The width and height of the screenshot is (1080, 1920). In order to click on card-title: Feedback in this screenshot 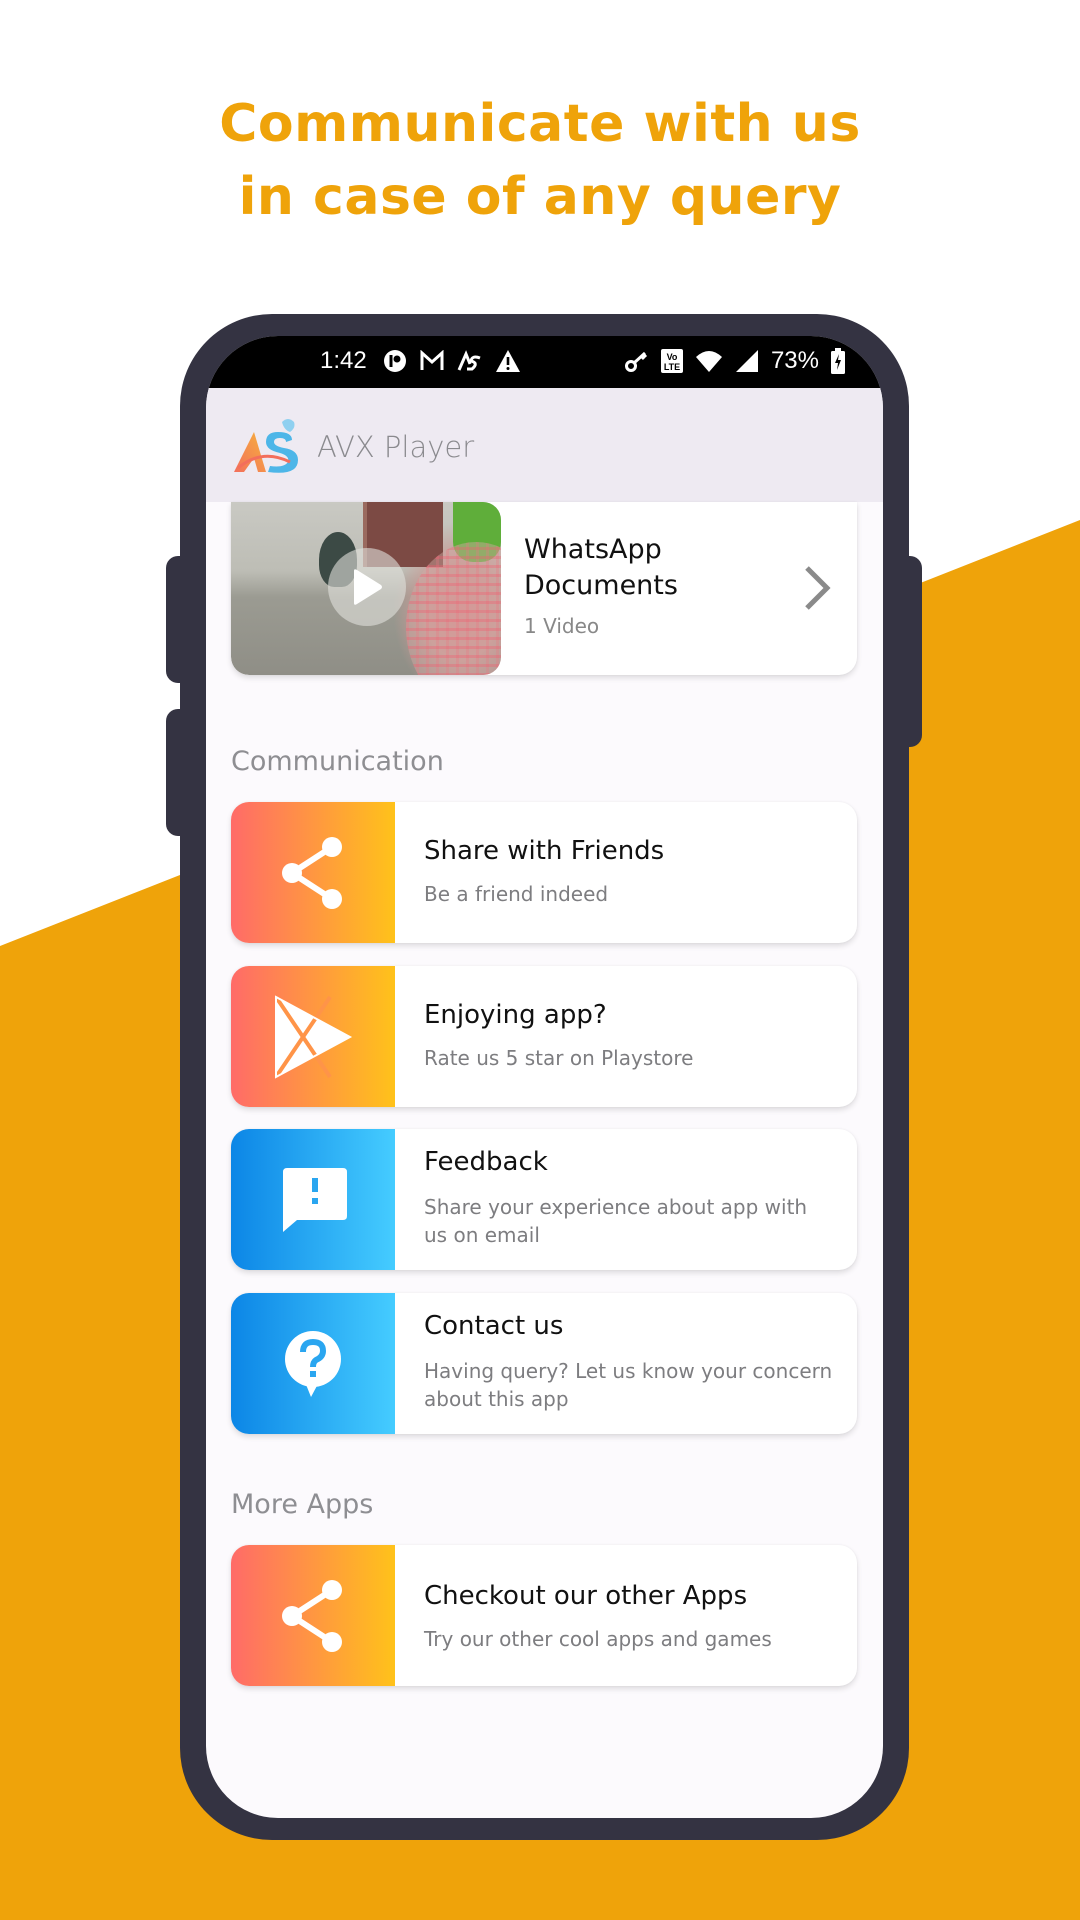, I will do `click(486, 1162)`.